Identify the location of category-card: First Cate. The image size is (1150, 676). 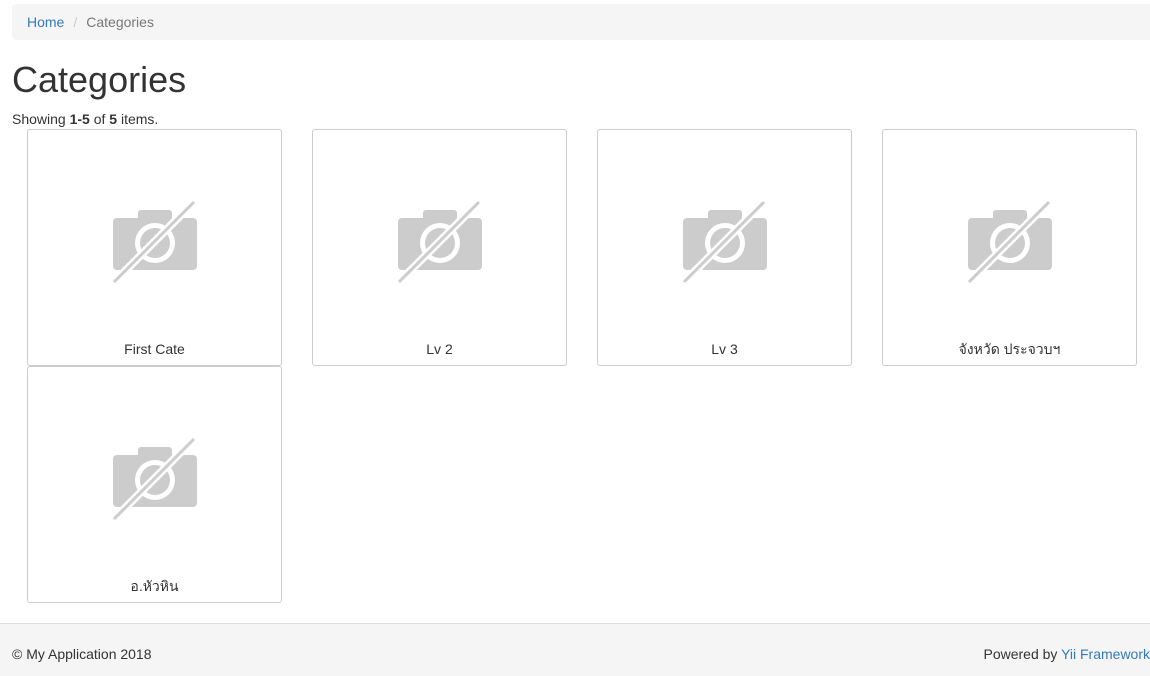
(154, 247).